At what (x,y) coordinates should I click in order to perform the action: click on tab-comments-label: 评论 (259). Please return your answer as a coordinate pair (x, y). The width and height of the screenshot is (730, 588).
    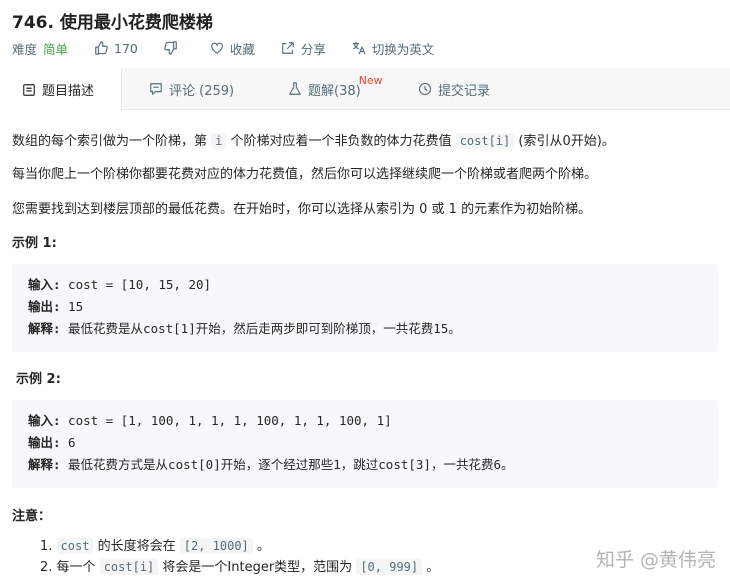
    Looking at the image, I should click on (202, 91).